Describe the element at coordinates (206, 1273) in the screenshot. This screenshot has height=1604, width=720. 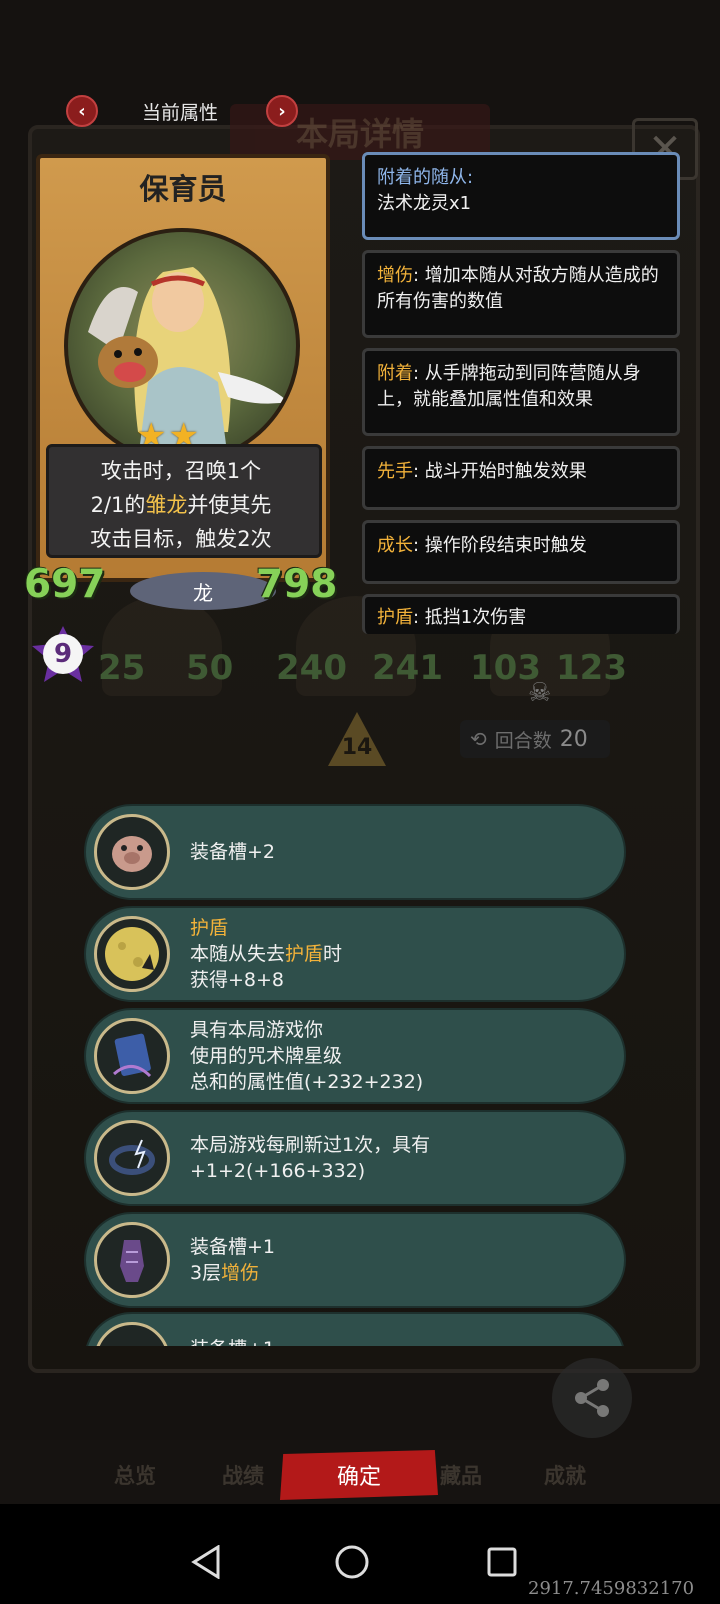
I see `equipment-text-part: 3层` at that location.